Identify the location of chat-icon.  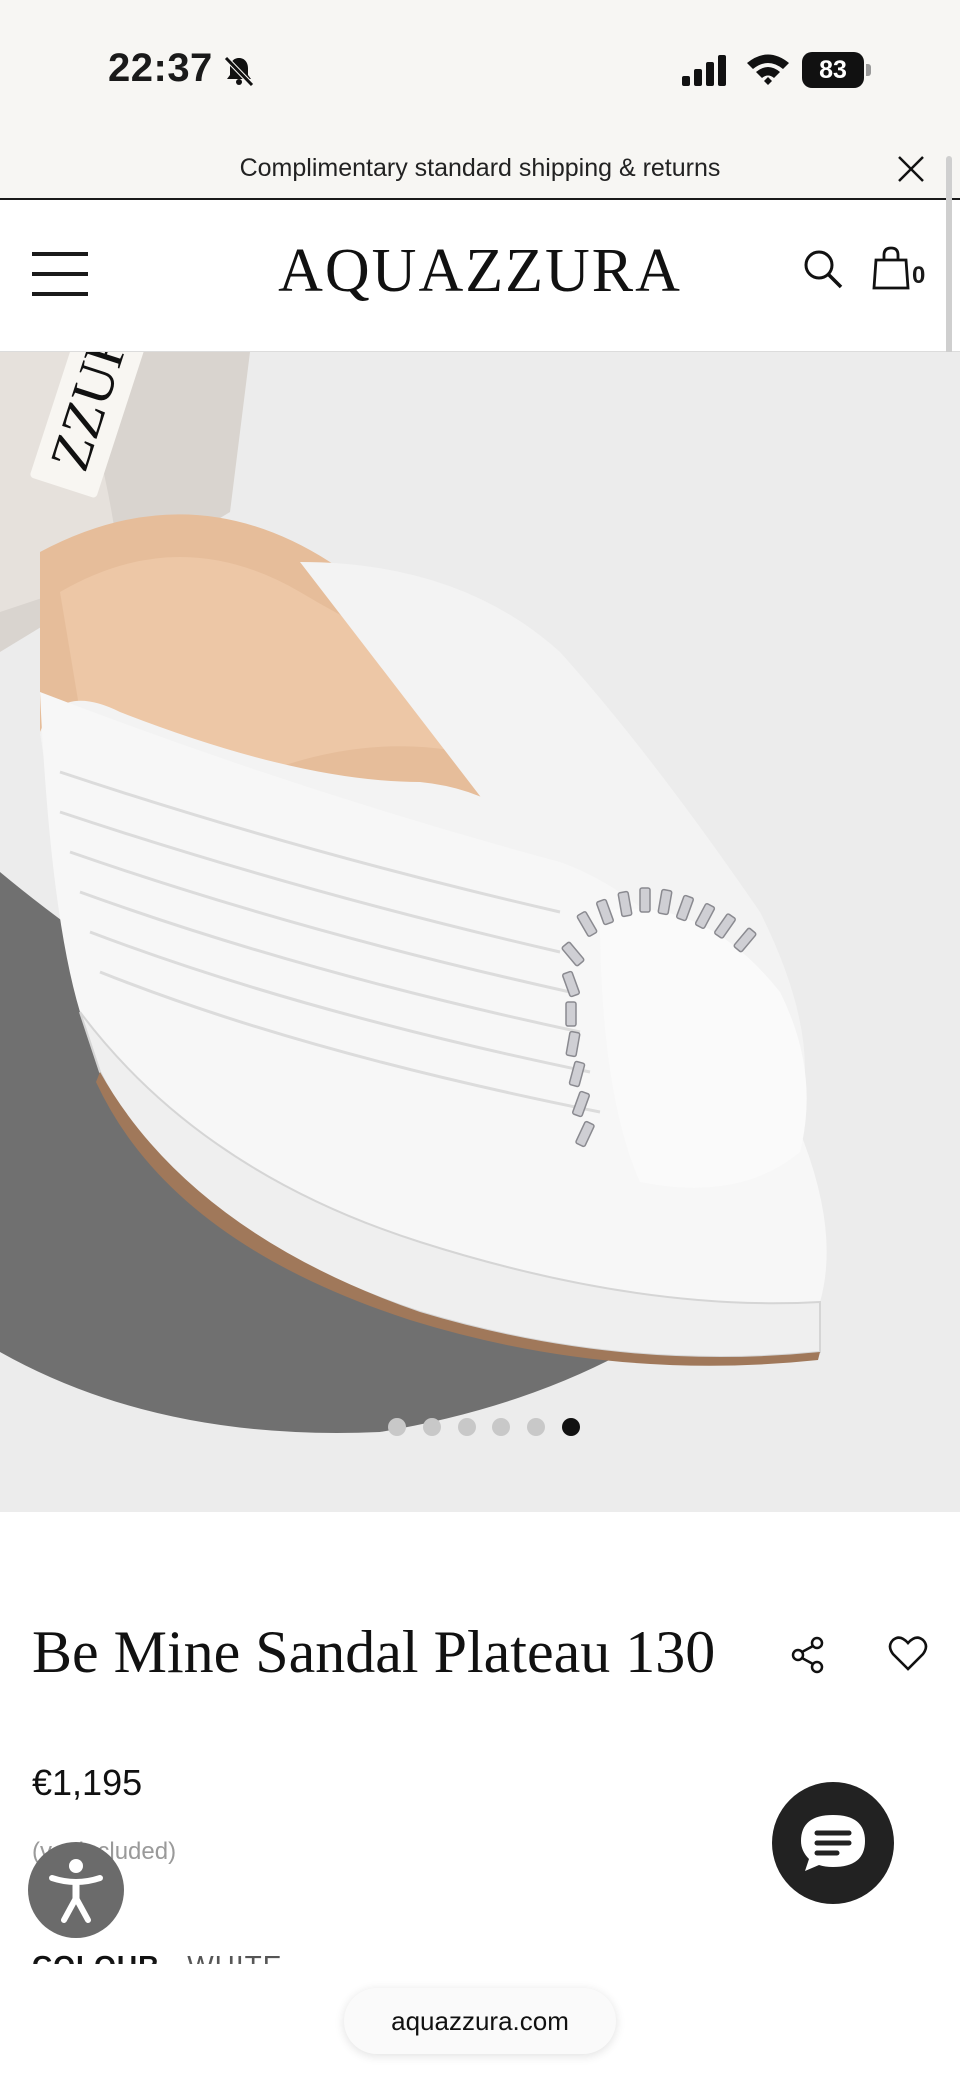
(833, 1843).